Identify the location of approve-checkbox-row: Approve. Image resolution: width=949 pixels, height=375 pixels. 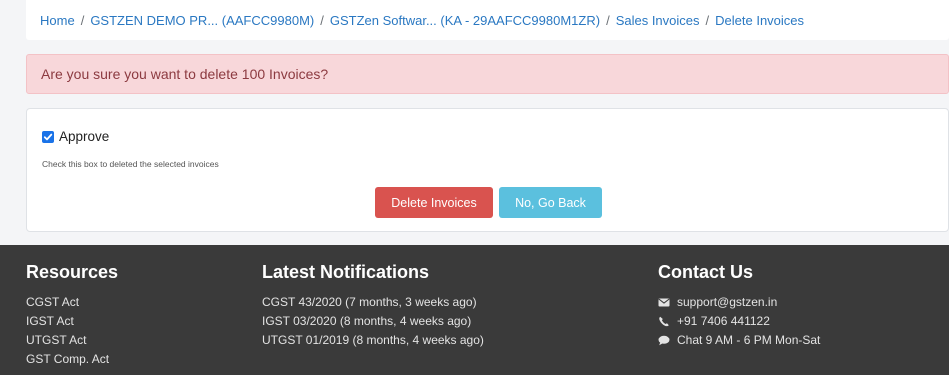
(75, 136).